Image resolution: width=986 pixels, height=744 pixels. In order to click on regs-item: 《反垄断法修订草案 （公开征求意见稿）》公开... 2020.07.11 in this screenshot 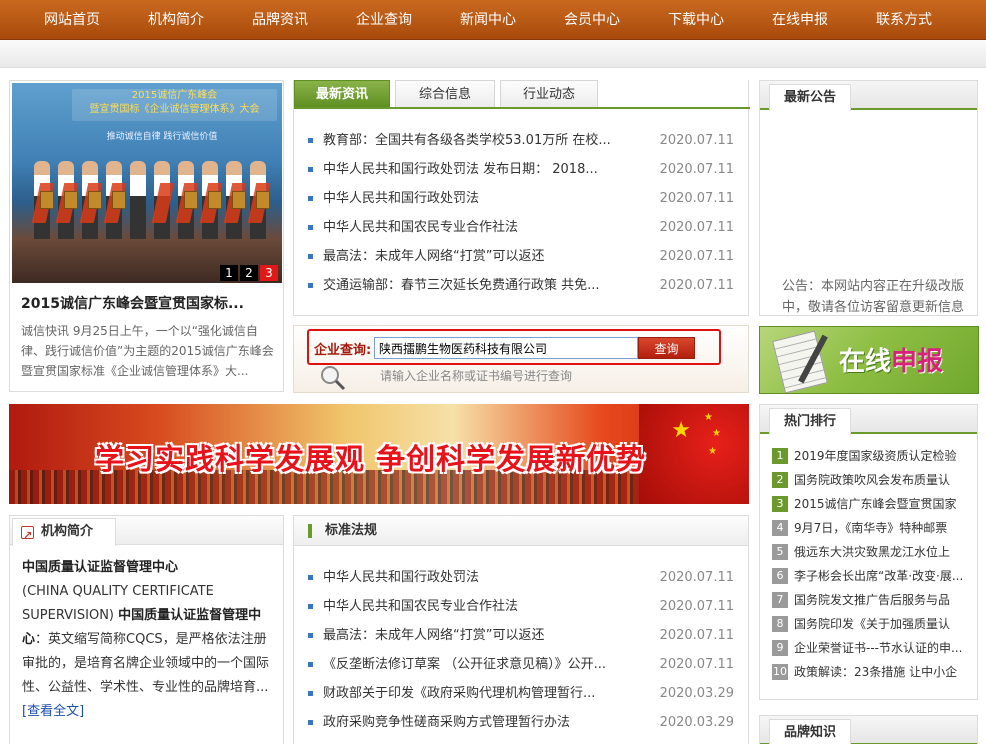, I will do `click(521, 664)`.